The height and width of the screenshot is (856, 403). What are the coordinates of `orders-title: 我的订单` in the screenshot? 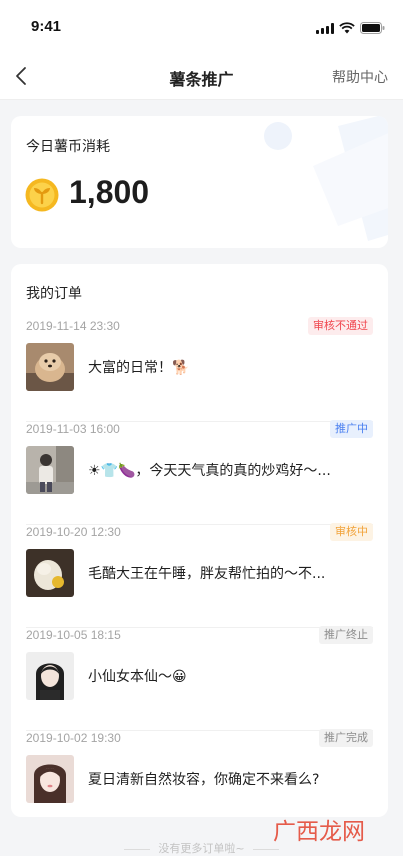 It's located at (54, 294).